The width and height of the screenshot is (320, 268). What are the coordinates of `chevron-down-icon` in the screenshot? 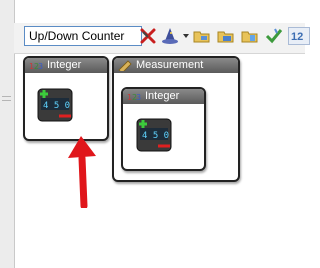 It's located at (186, 36).